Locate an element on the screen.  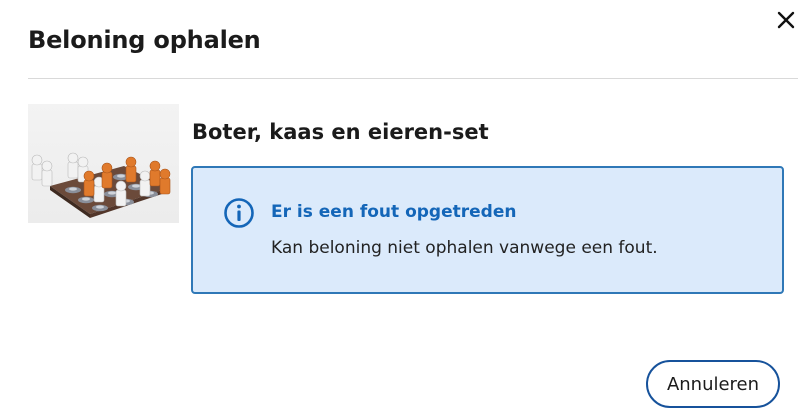
product-name: Boter, kaas en eieren-set is located at coordinates (340, 132).